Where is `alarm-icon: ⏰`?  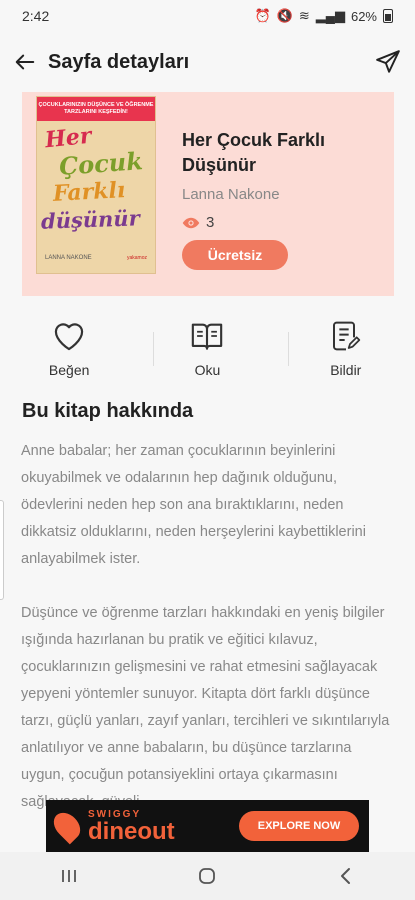 alarm-icon: ⏰ is located at coordinates (262, 15).